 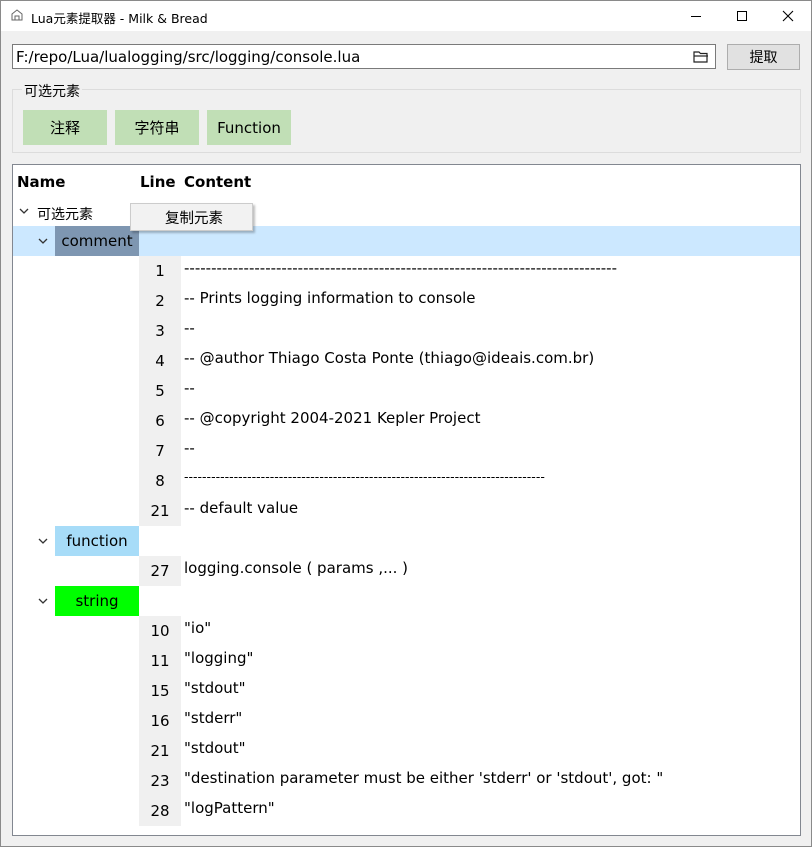 I want to click on minimize-icon, so click(x=696, y=16).